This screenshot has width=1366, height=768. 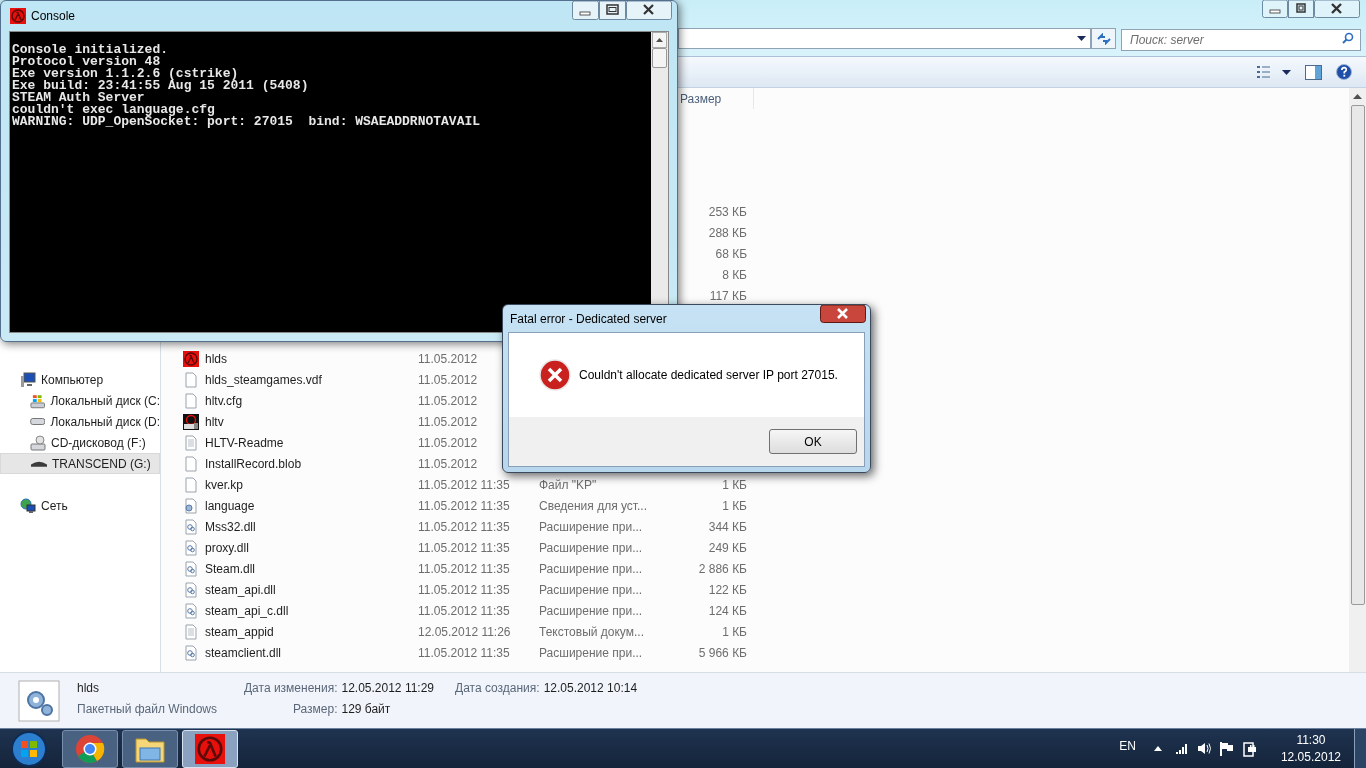 I want to click on file-name: kver.kp, so click(x=224, y=484).